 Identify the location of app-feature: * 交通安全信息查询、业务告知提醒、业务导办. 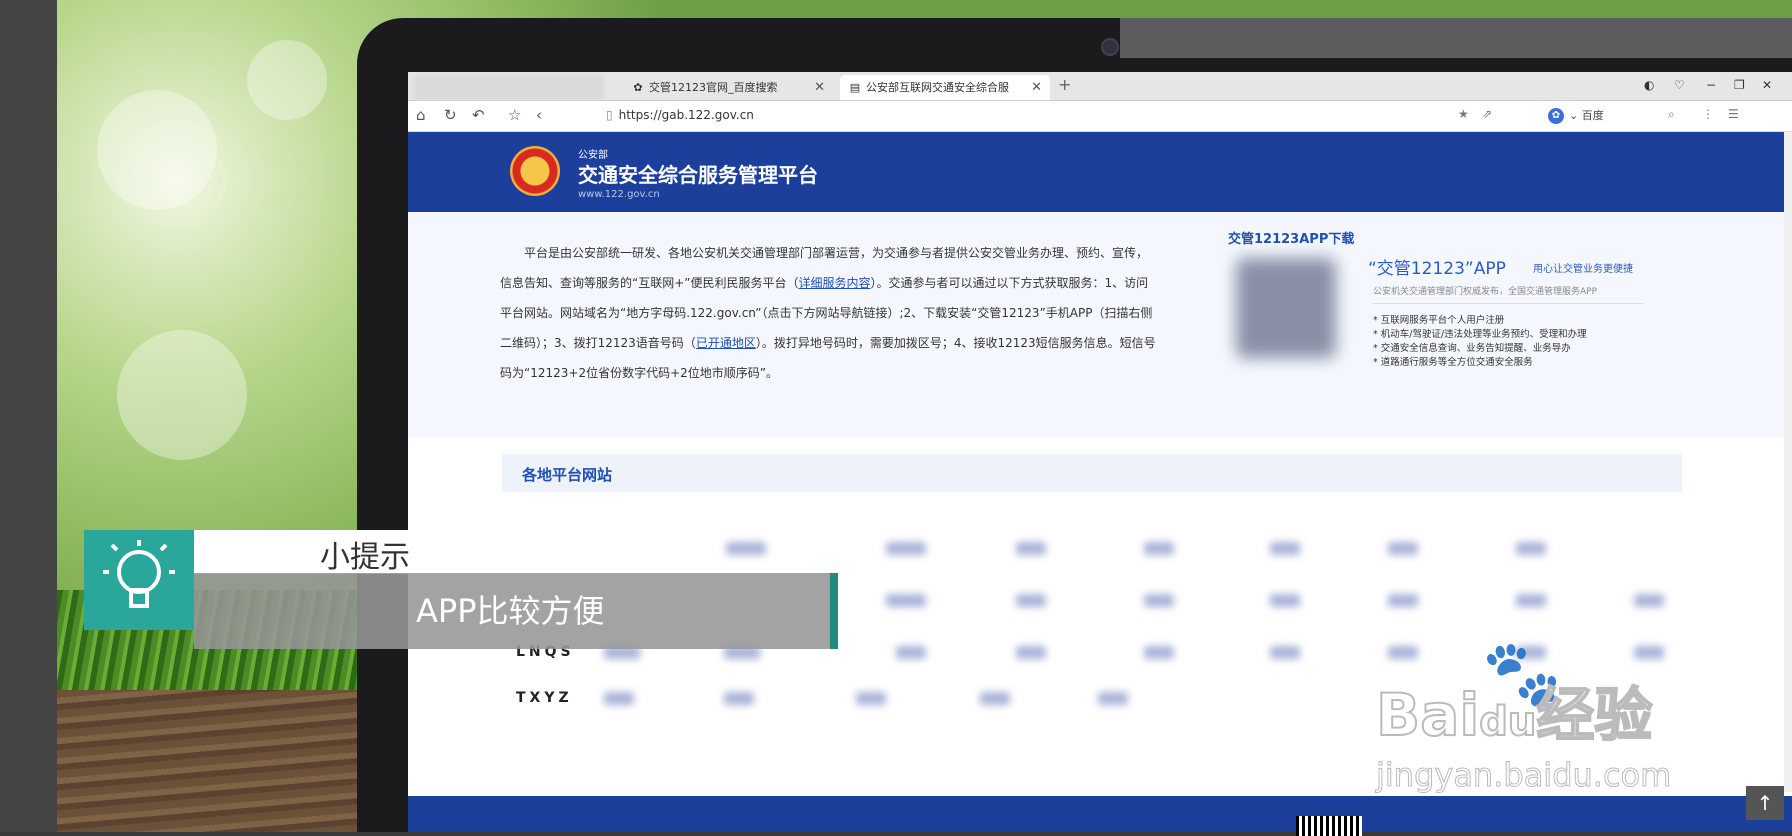
(1472, 348).